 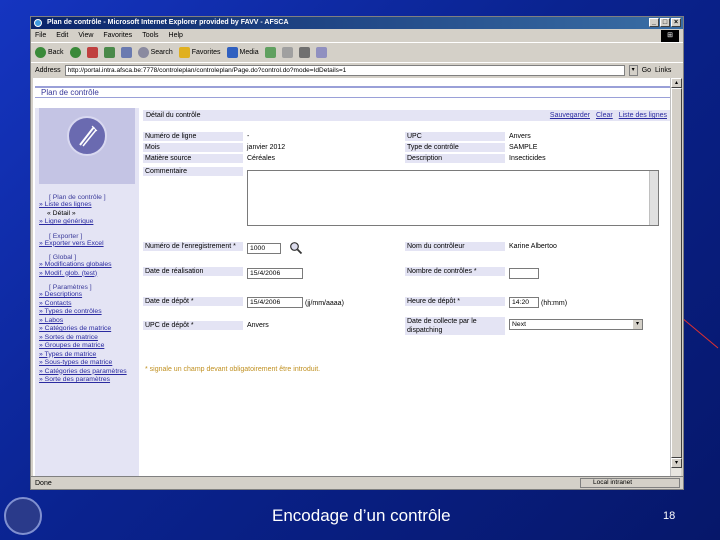 I want to click on matiere-label: Matière source, so click(x=193, y=158).